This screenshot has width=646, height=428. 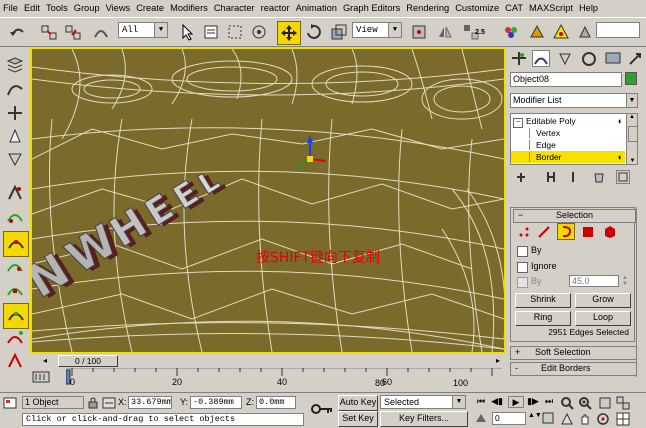 What do you see at coordinates (623, 403) in the screenshot?
I see `zoom-extents-all-icon` at bounding box center [623, 403].